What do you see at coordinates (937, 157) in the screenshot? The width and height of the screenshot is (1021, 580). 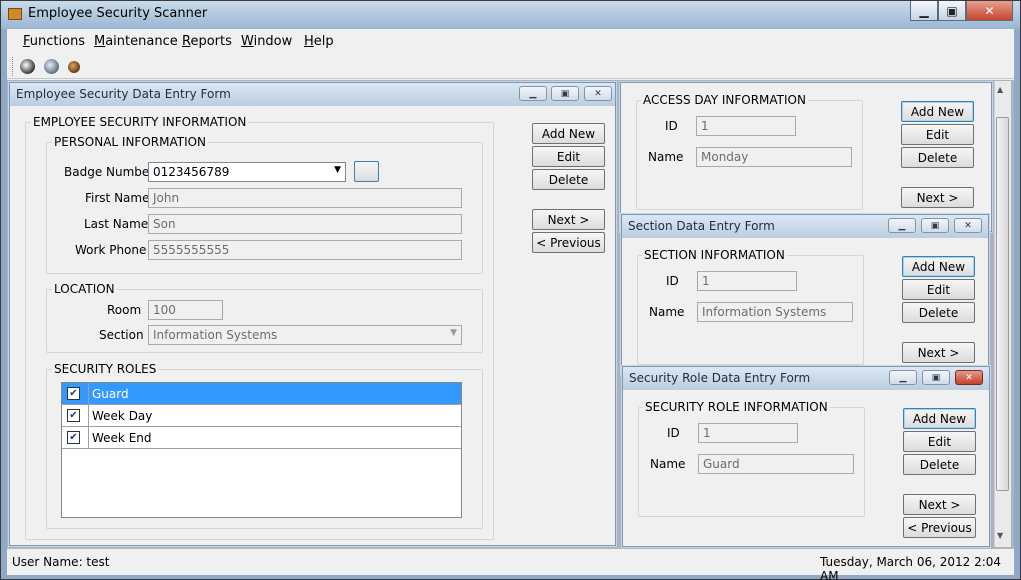 I see `access-day-delete-button: Delete` at bounding box center [937, 157].